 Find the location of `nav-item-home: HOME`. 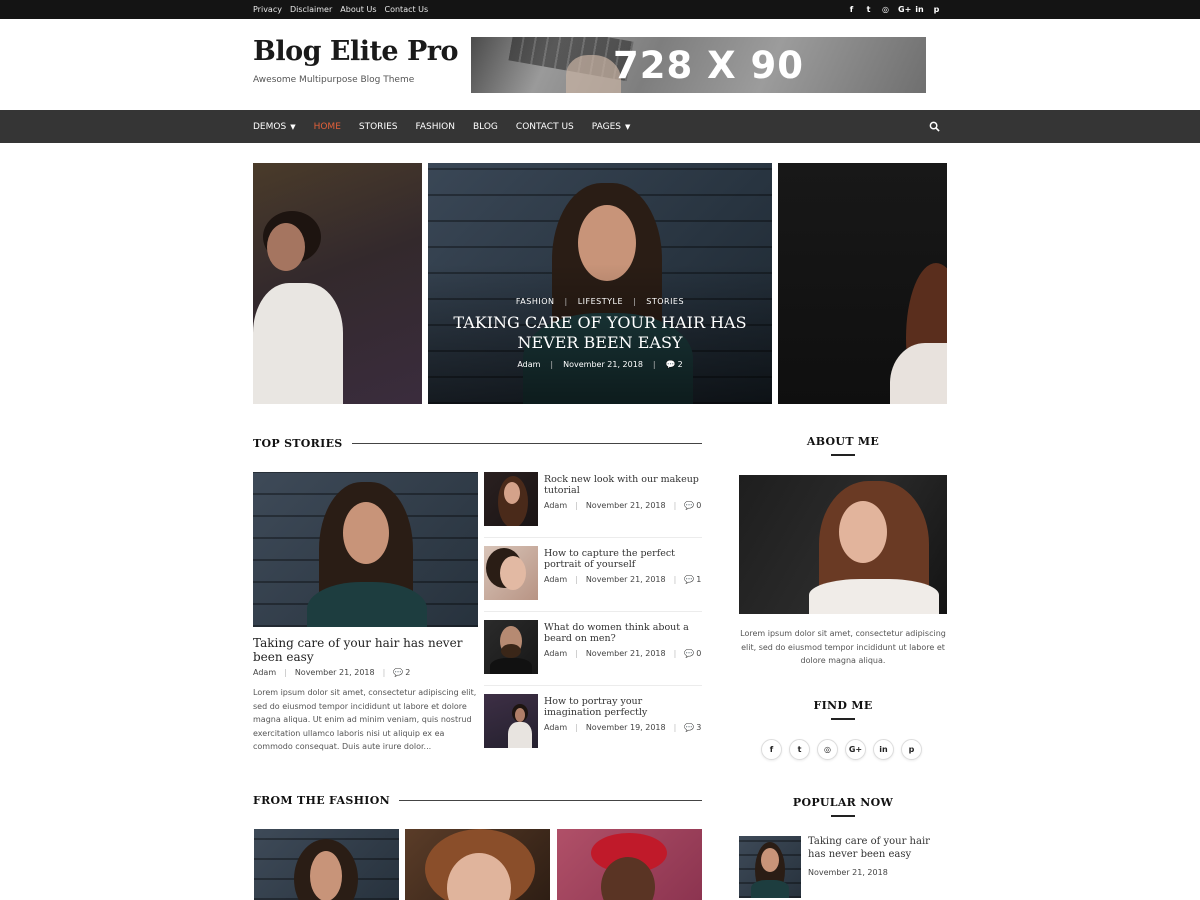

nav-item-home: HOME is located at coordinates (327, 127).